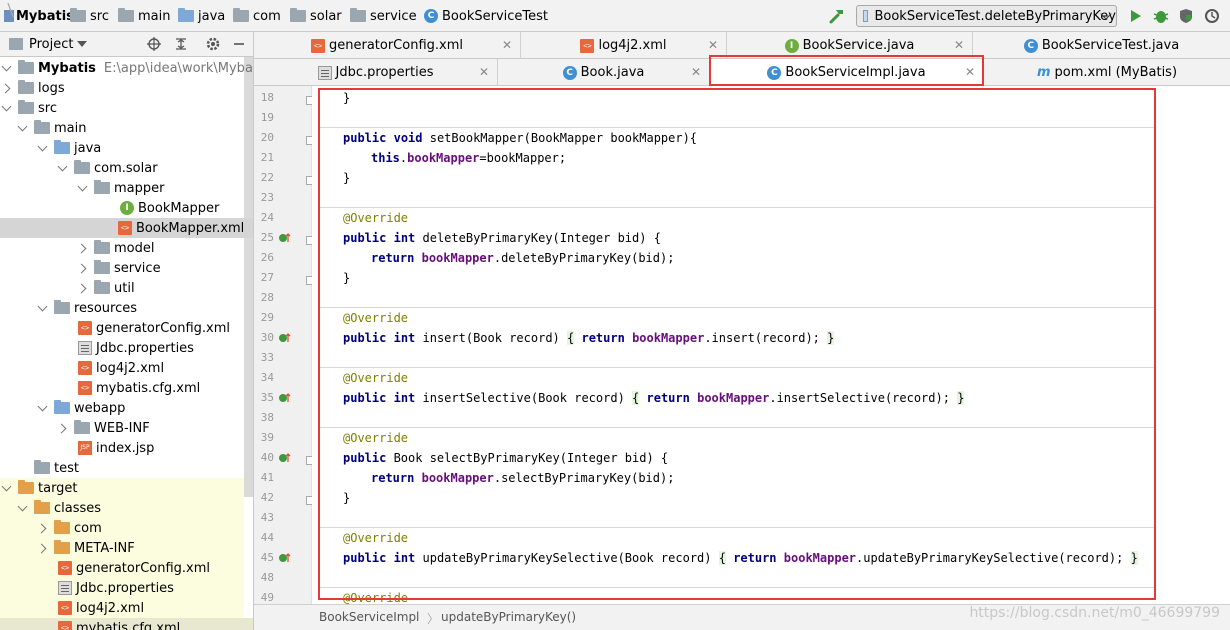 Image resolution: width=1230 pixels, height=630 pixels. I want to click on tree-item-label: Mybatis, so click(67, 68).